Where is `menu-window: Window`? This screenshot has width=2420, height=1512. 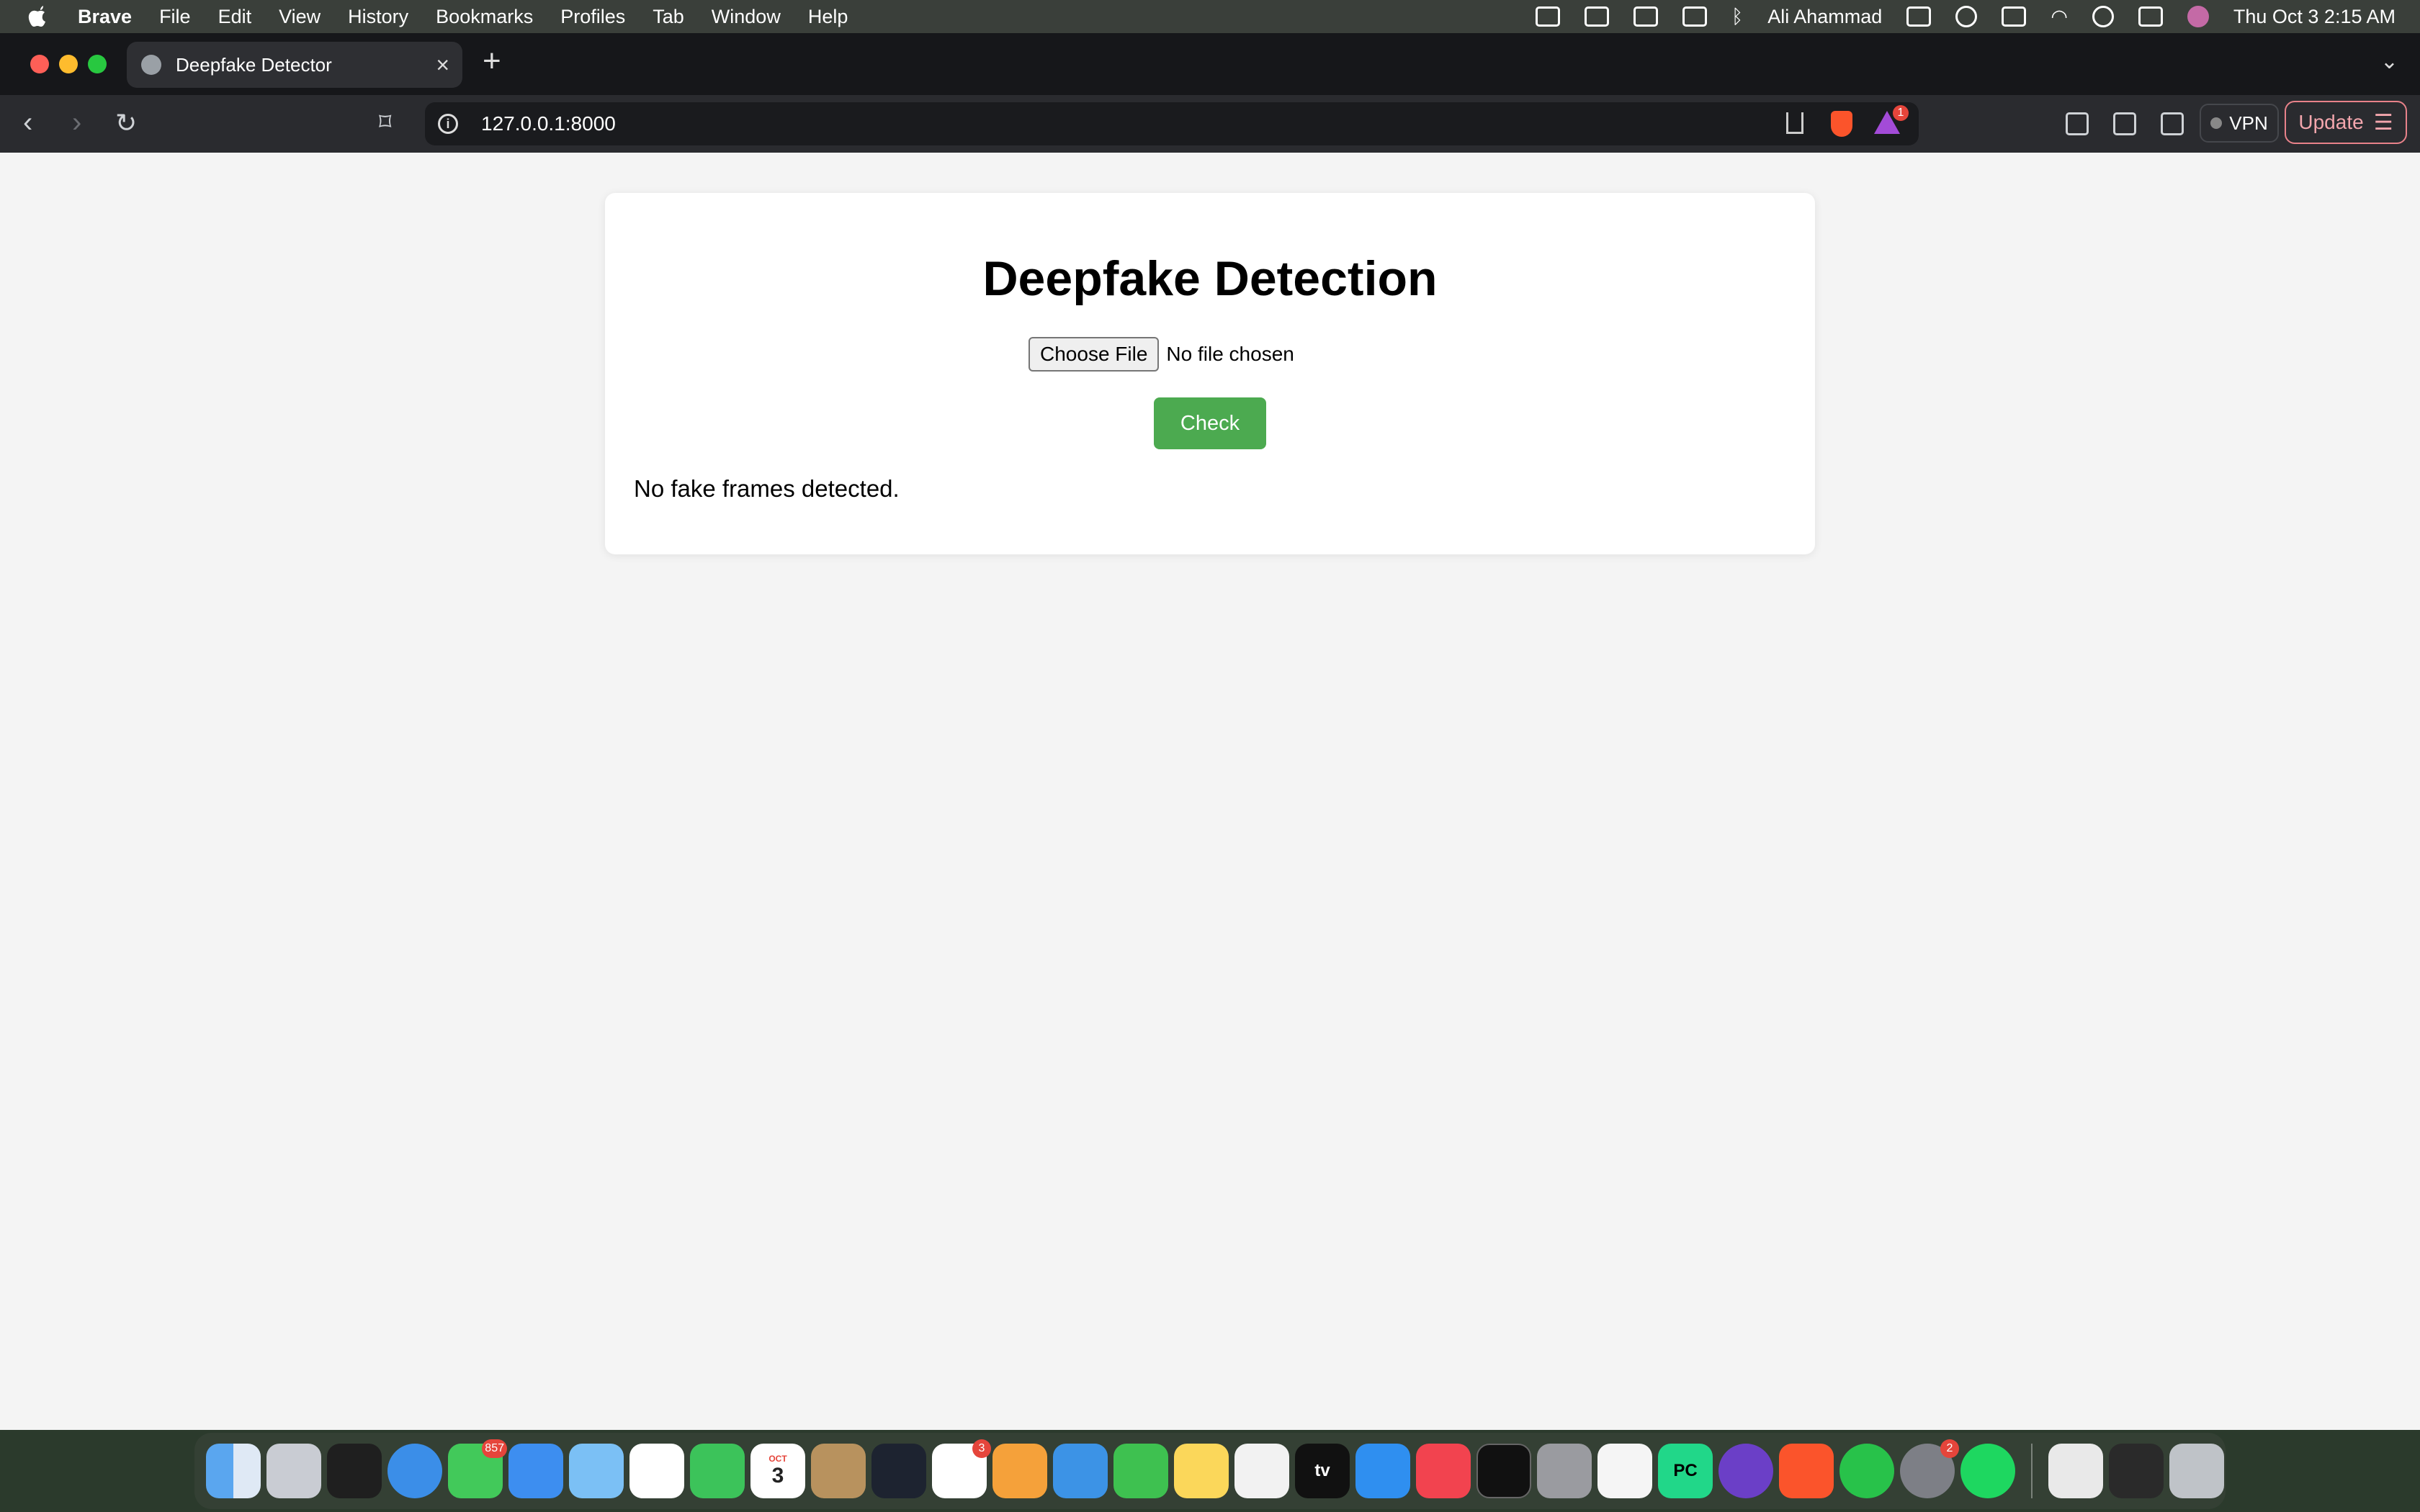
menu-window: Window is located at coordinates (746, 17).